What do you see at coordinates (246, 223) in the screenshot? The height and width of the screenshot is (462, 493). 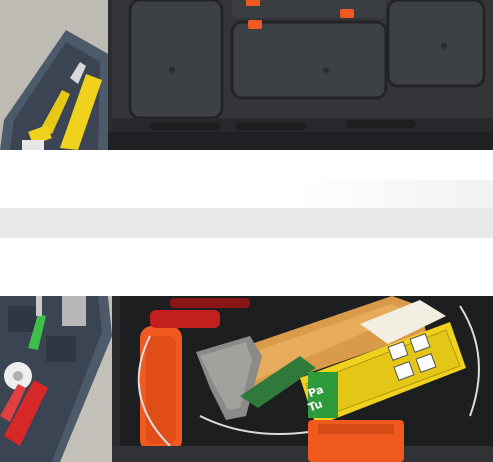 I see `grey-band` at bounding box center [246, 223].